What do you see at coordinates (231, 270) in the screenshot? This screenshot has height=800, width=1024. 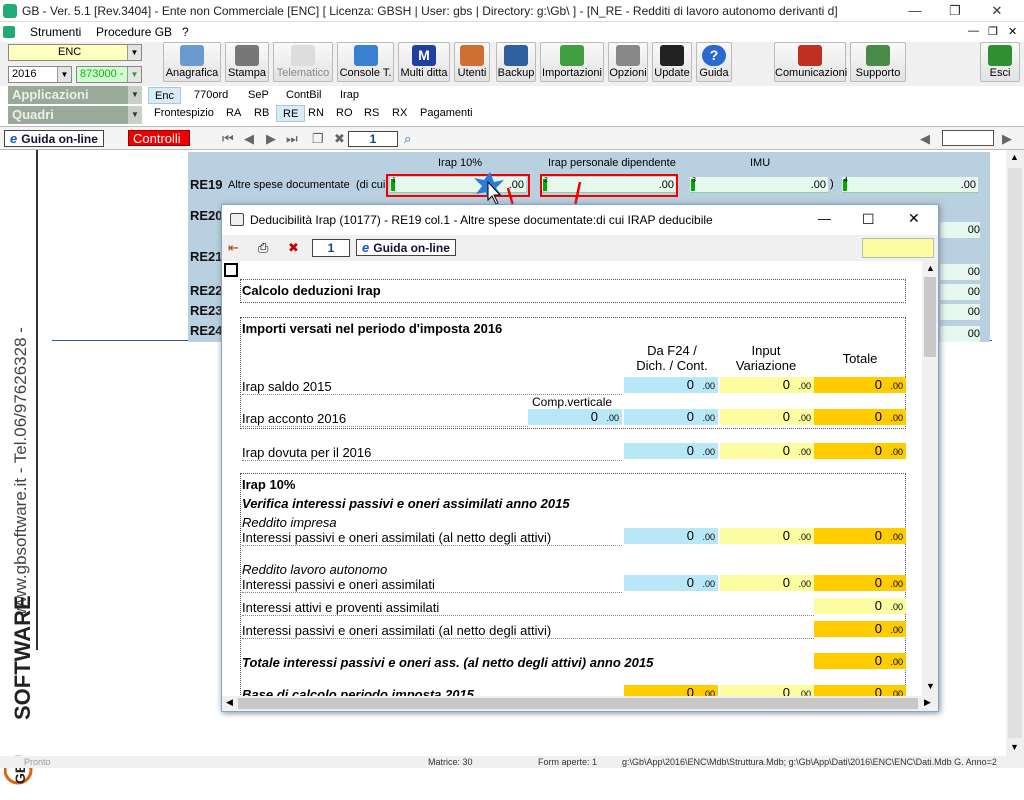 I see `checkbox` at bounding box center [231, 270].